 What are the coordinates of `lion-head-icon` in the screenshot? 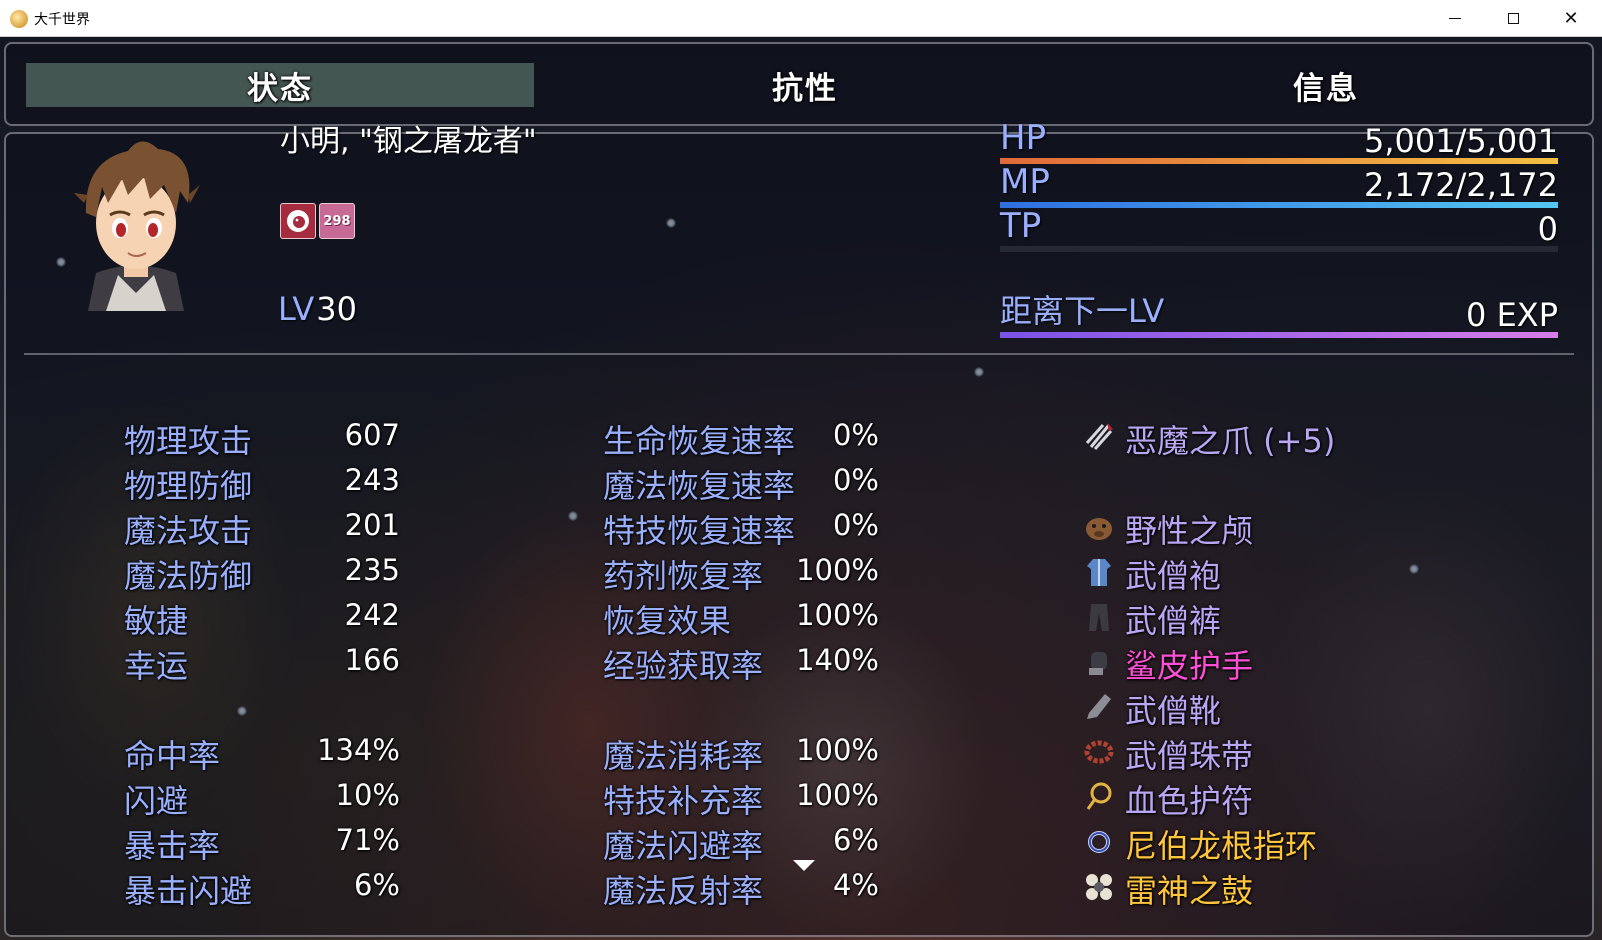 It's located at (298, 221).